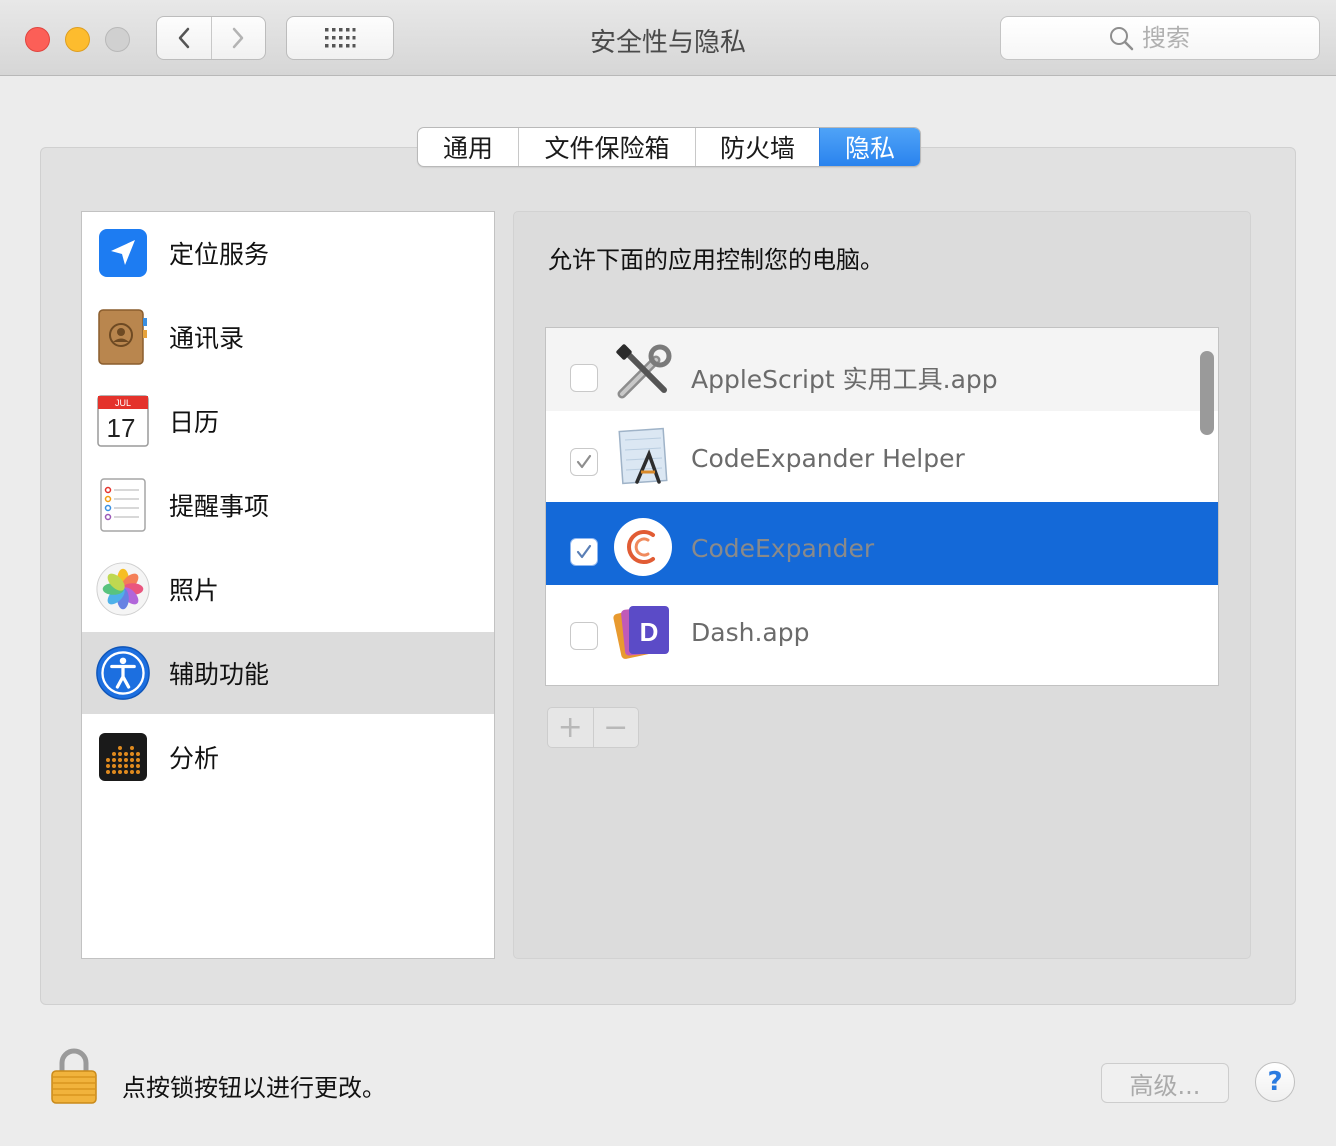  What do you see at coordinates (194, 590) in the screenshot?
I see `sidebar-item-label: 照片` at bounding box center [194, 590].